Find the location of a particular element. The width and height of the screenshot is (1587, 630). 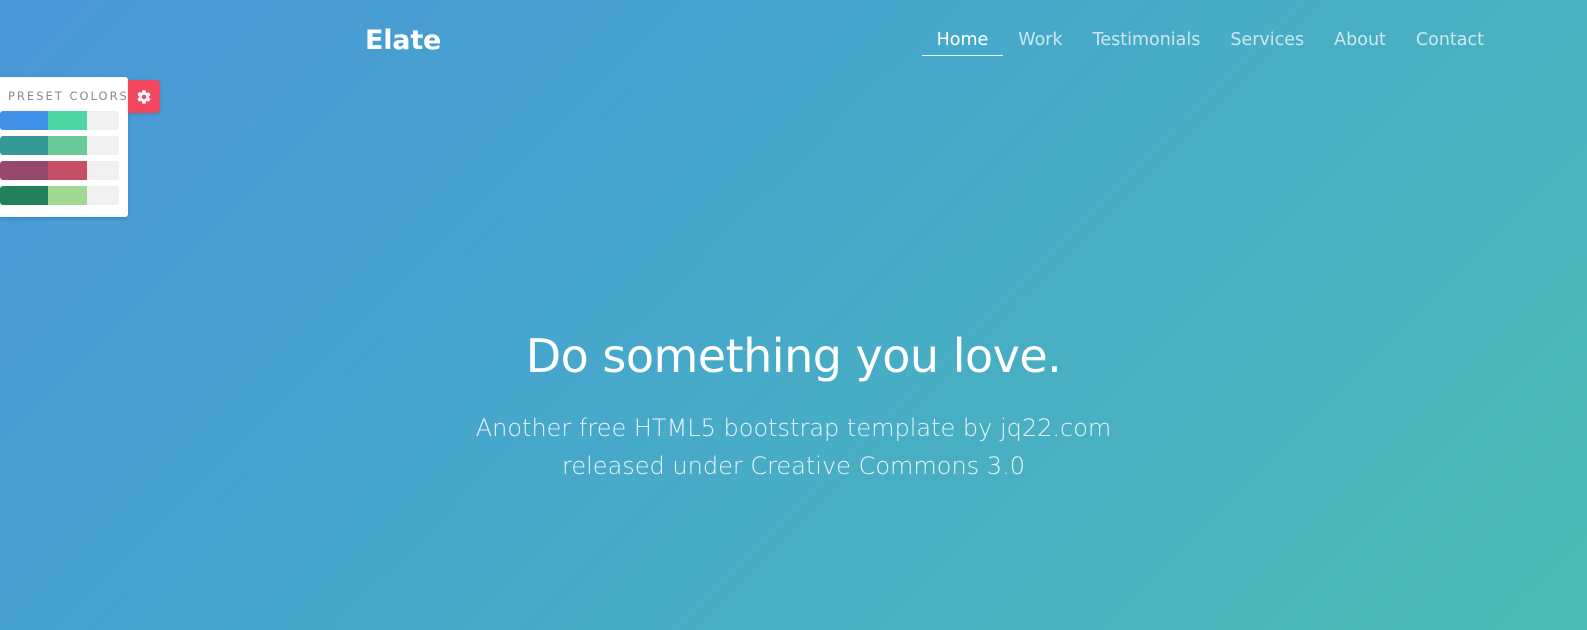

brand-logo: Elate is located at coordinates (403, 40).